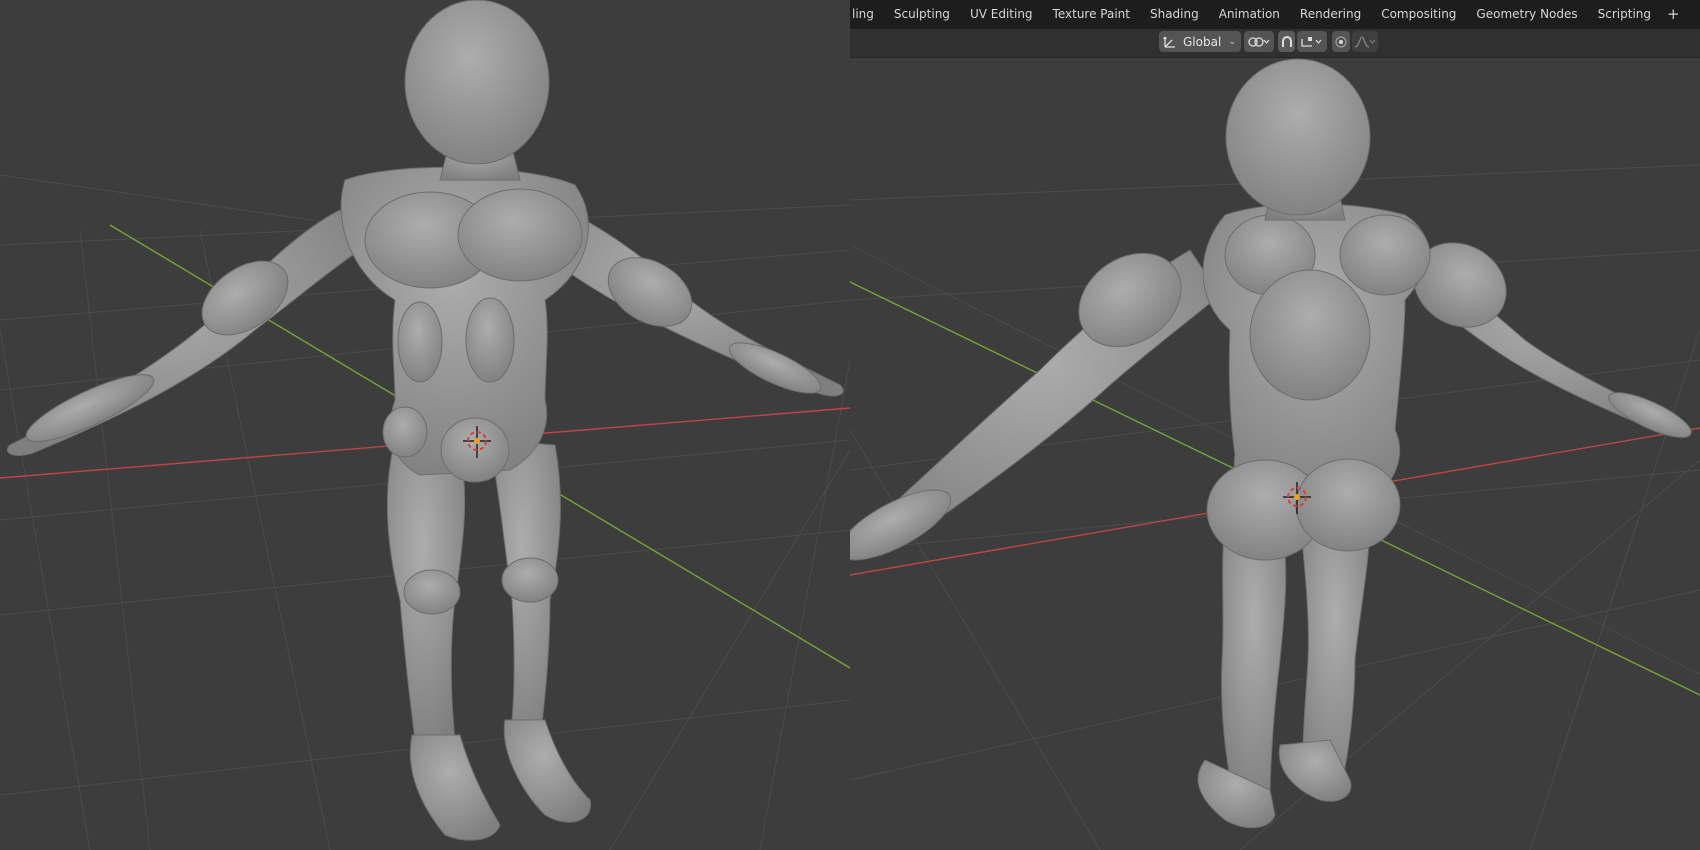 The width and height of the screenshot is (1700, 850). Describe the element at coordinates (1418, 14) in the screenshot. I see `tab-compositing: Compositing` at that location.